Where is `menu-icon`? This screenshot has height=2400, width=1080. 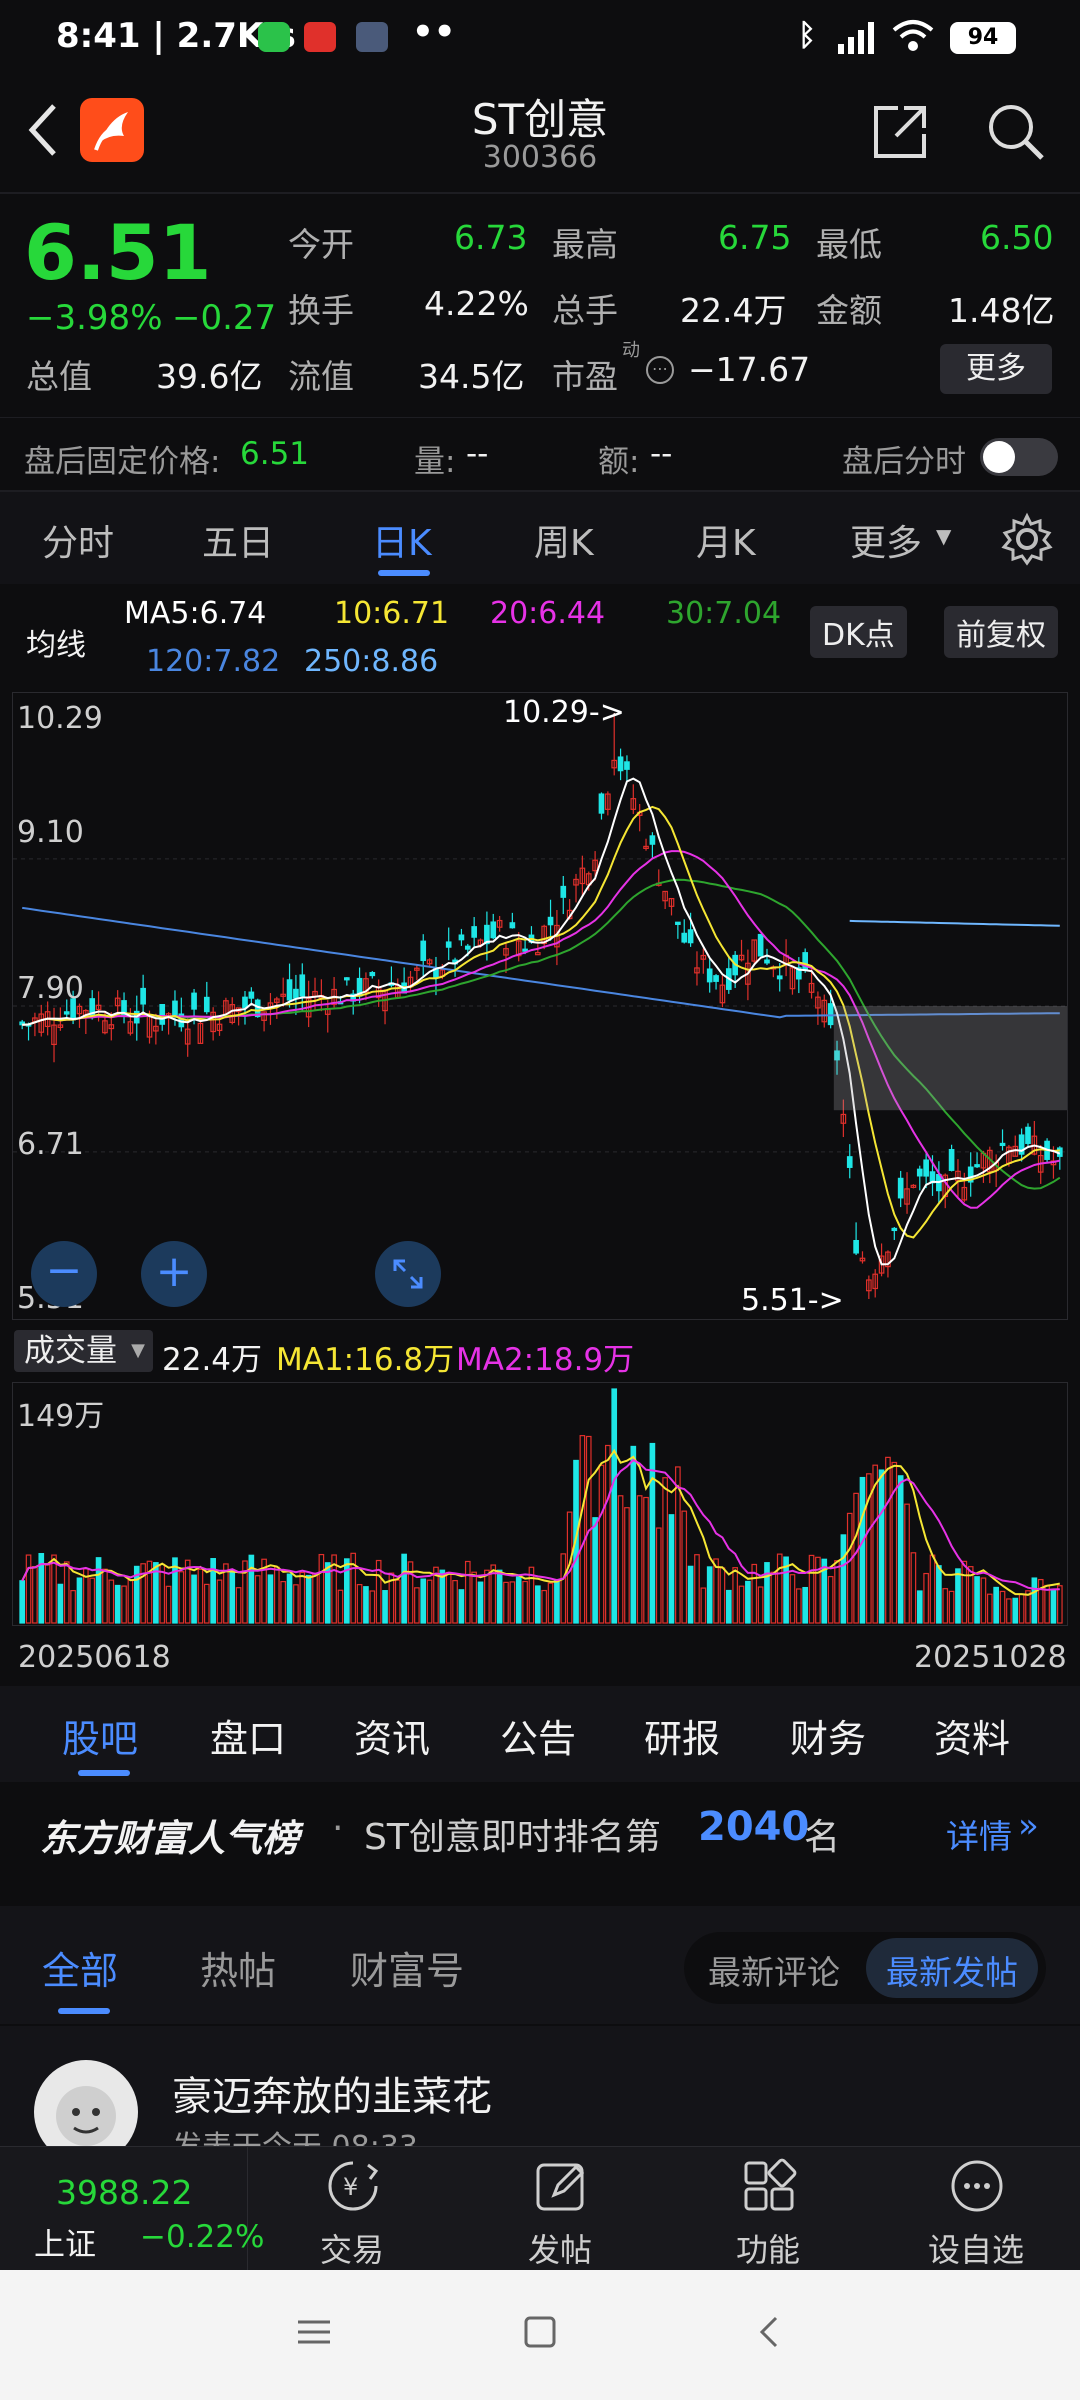 menu-icon is located at coordinates (314, 2334).